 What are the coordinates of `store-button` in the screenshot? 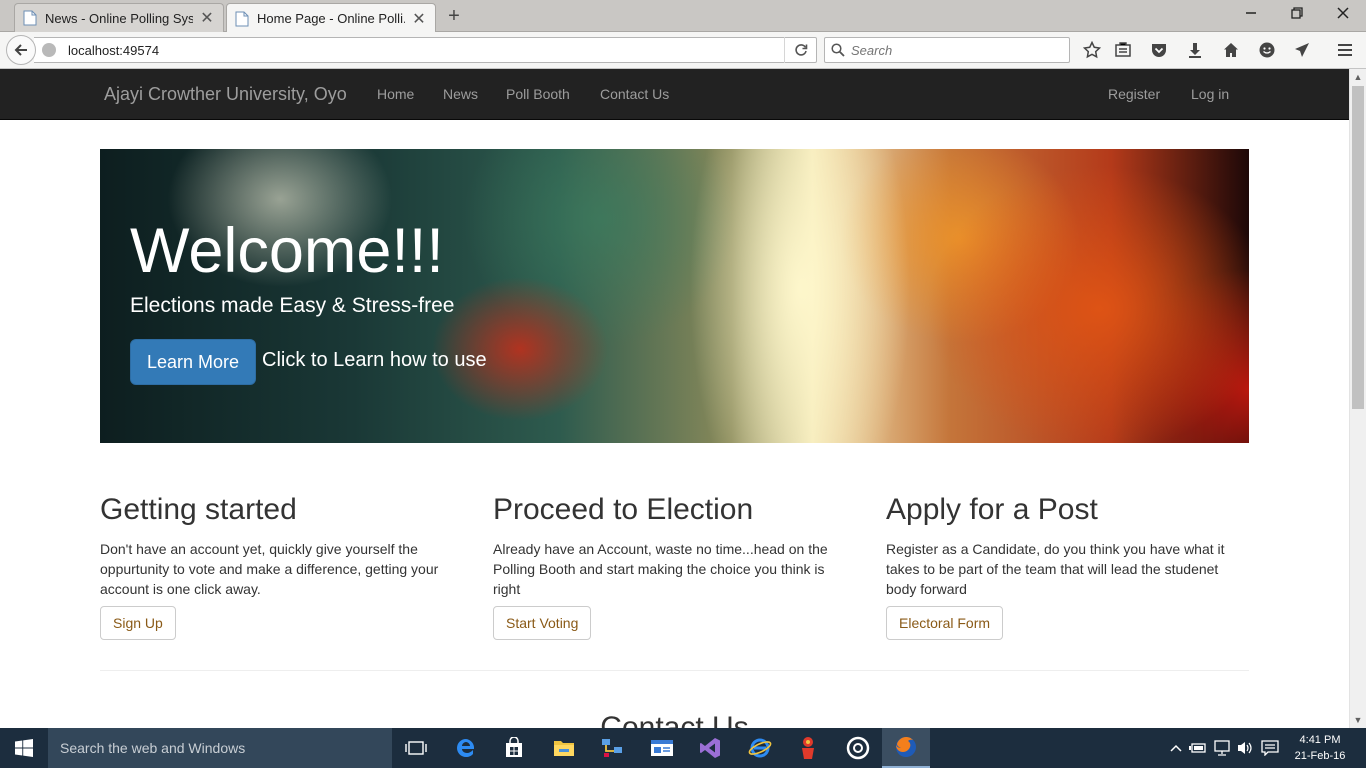 It's located at (514, 748).